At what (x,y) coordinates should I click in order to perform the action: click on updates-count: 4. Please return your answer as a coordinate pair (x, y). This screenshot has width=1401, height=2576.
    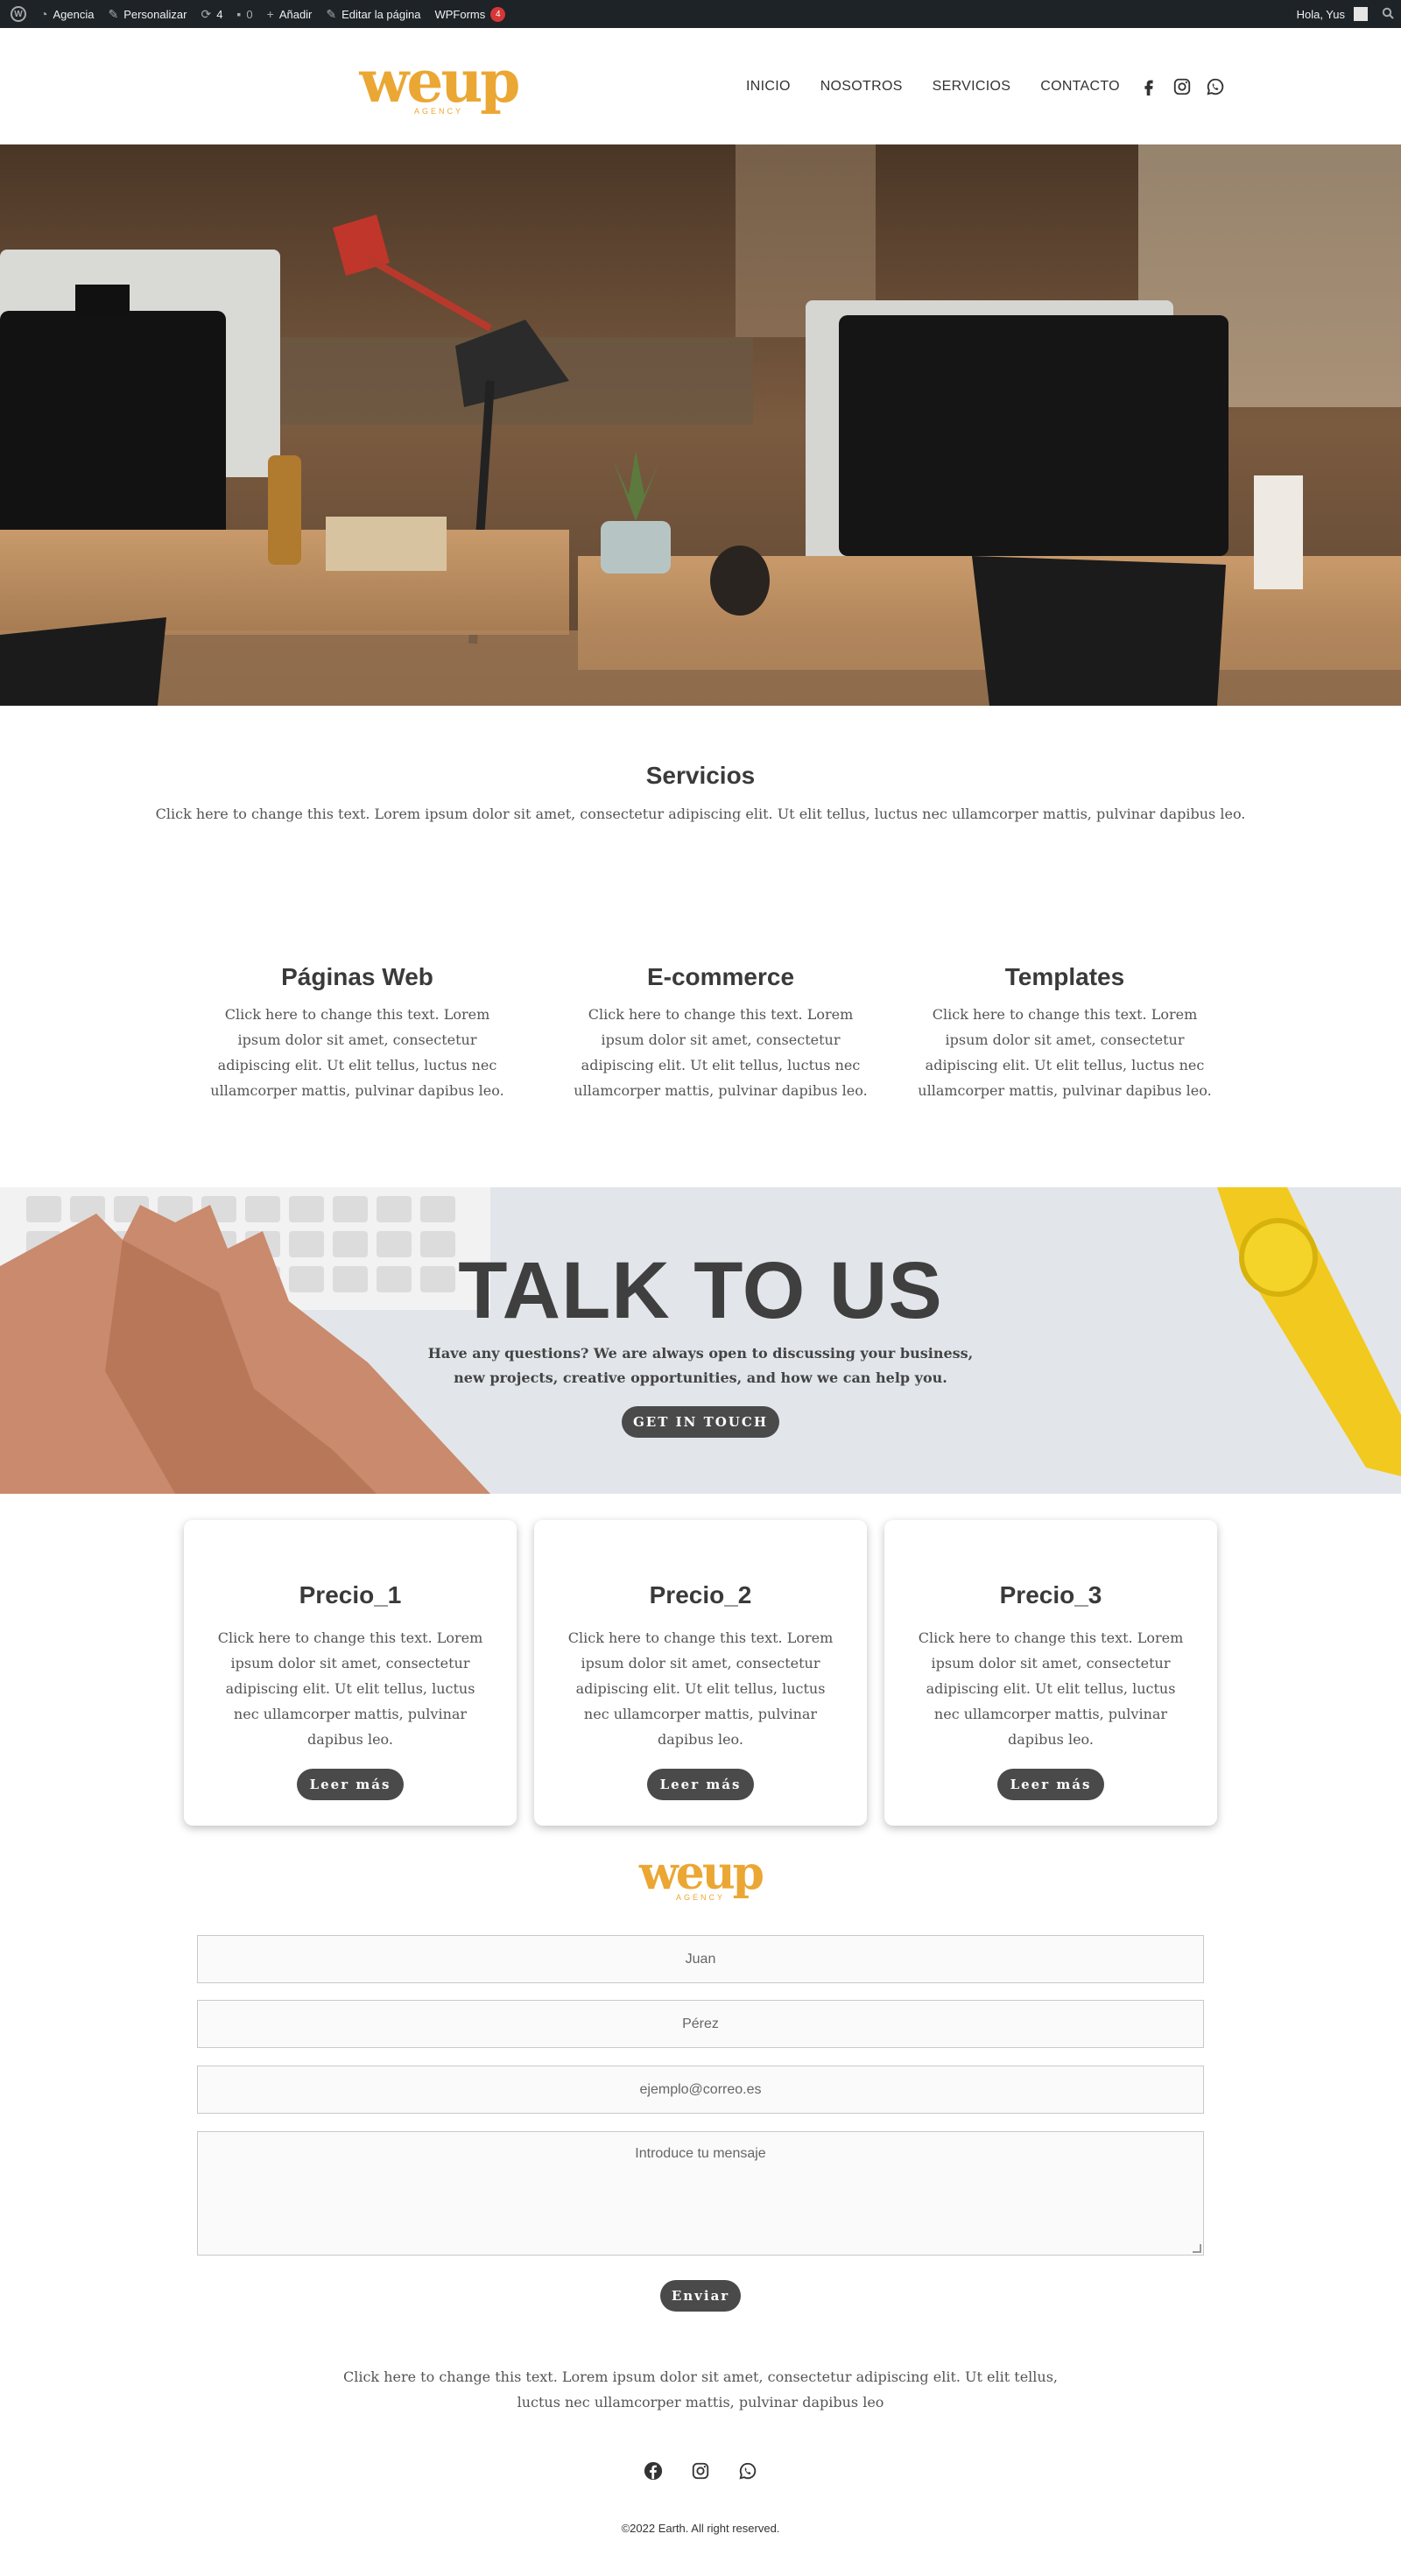
    Looking at the image, I should click on (220, 14).